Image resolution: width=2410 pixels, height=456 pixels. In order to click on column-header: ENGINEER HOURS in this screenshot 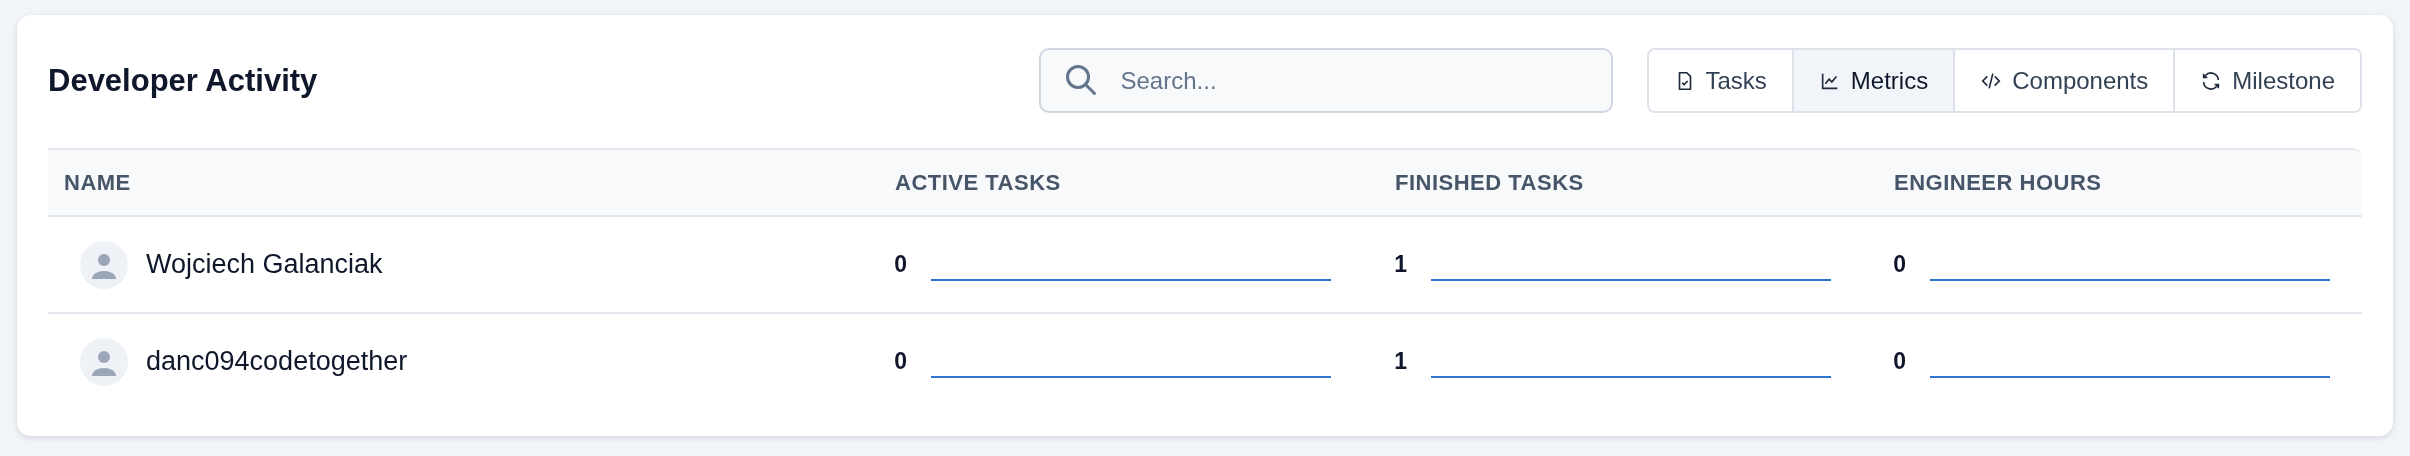, I will do `click(1998, 182)`.